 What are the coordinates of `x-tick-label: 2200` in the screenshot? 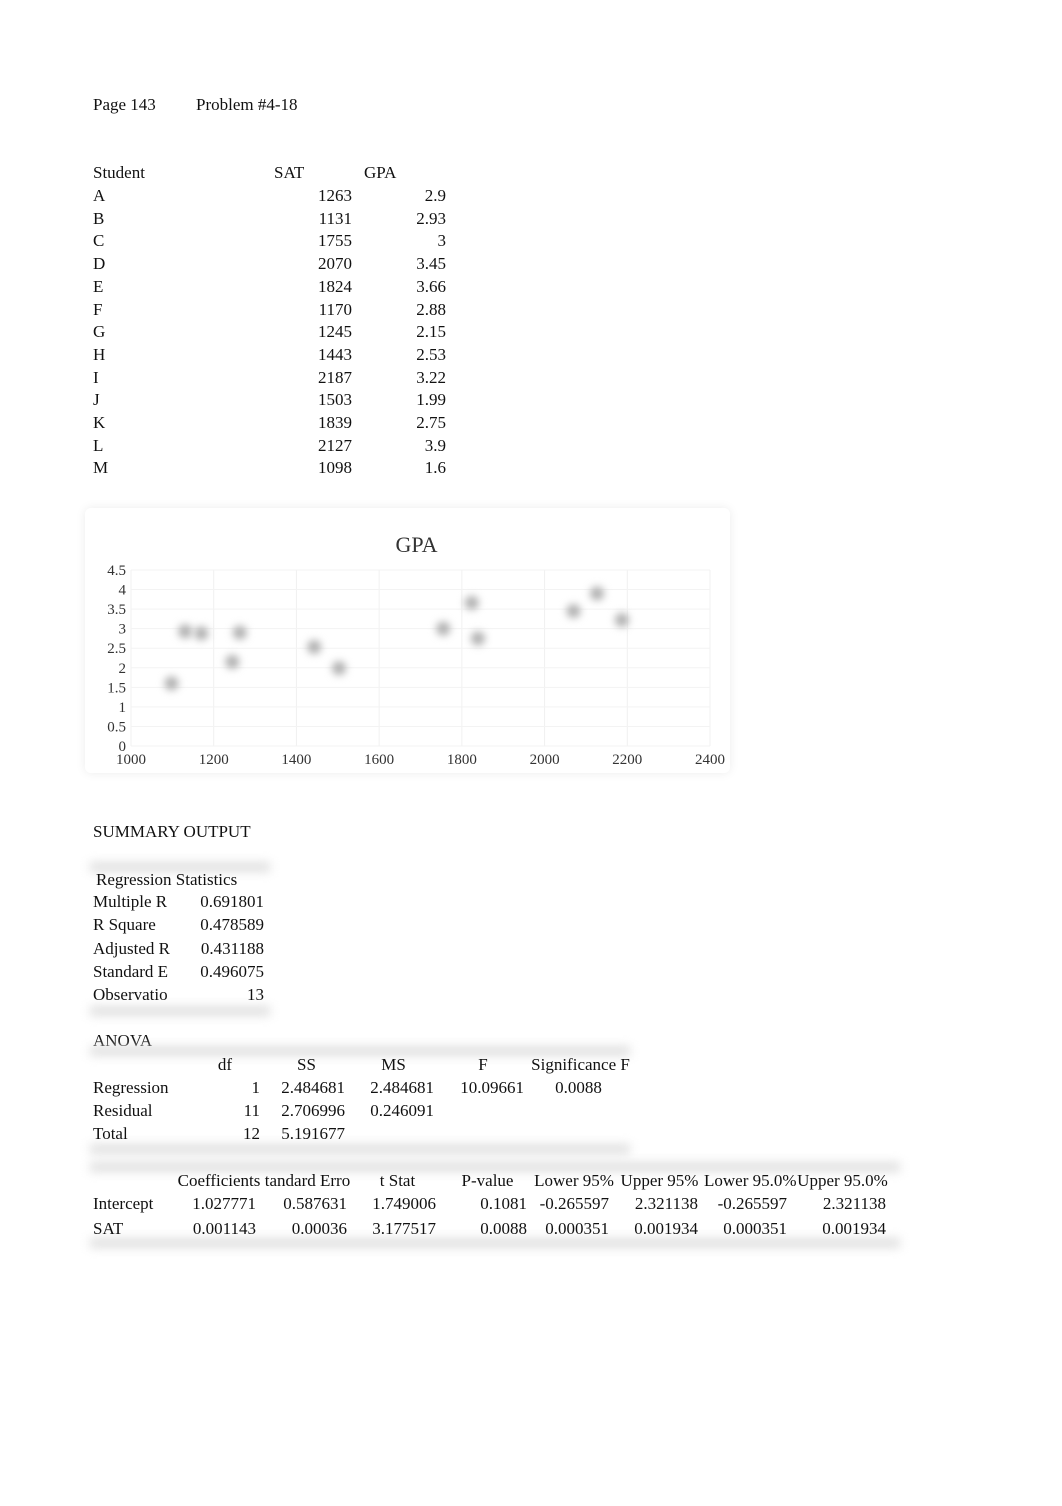 It's located at (627, 760).